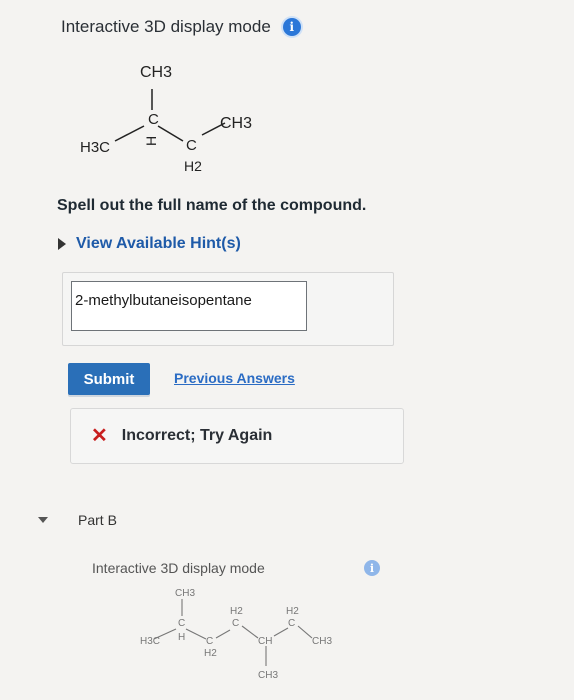 The width and height of the screenshot is (574, 700). What do you see at coordinates (170, 133) in the screenshot?
I see `bond-center` at bounding box center [170, 133].